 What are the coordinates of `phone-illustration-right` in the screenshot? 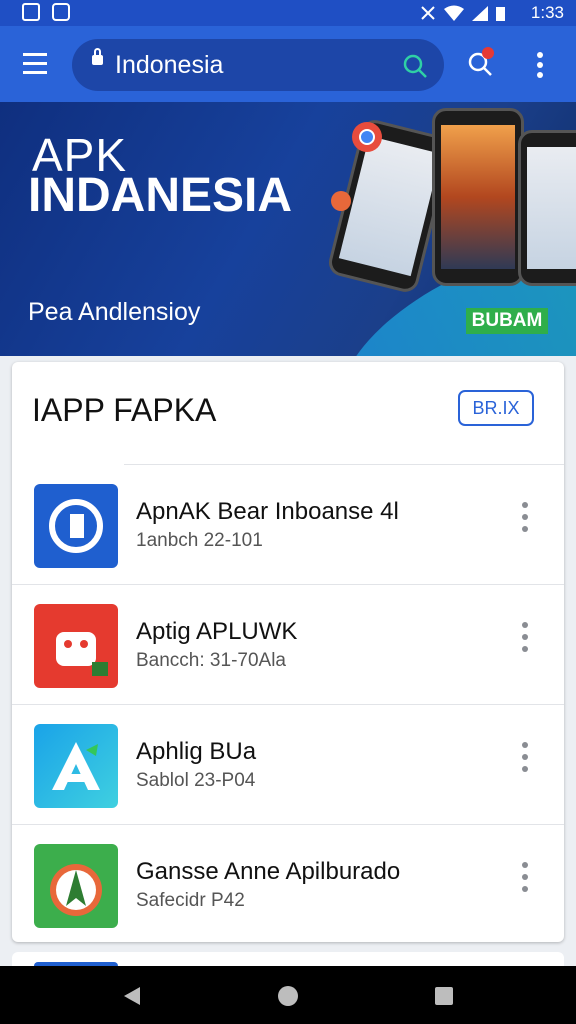 It's located at (547, 208).